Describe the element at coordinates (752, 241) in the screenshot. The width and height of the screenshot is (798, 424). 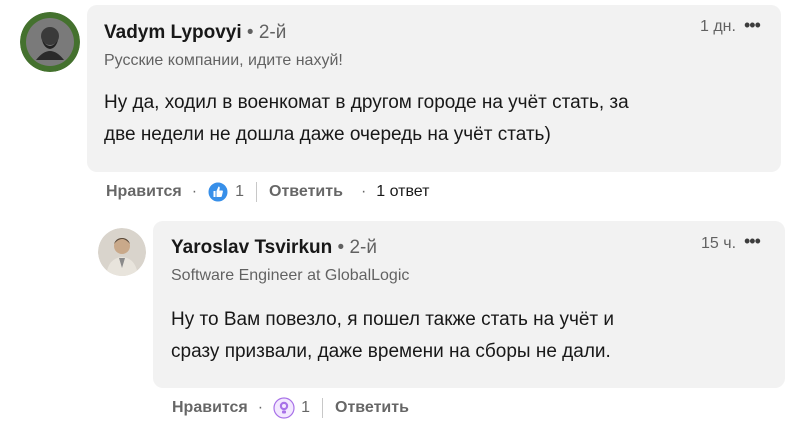
I see `reply-more-options-icon: •••` at that location.